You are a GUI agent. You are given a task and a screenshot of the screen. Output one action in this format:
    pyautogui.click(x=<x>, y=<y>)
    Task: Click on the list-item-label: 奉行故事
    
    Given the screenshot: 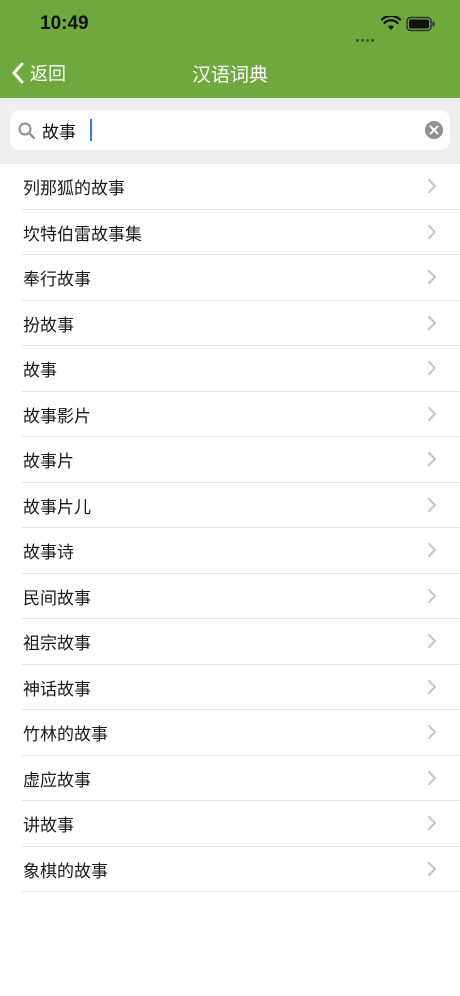 What is the action you would take?
    pyautogui.click(x=57, y=280)
    